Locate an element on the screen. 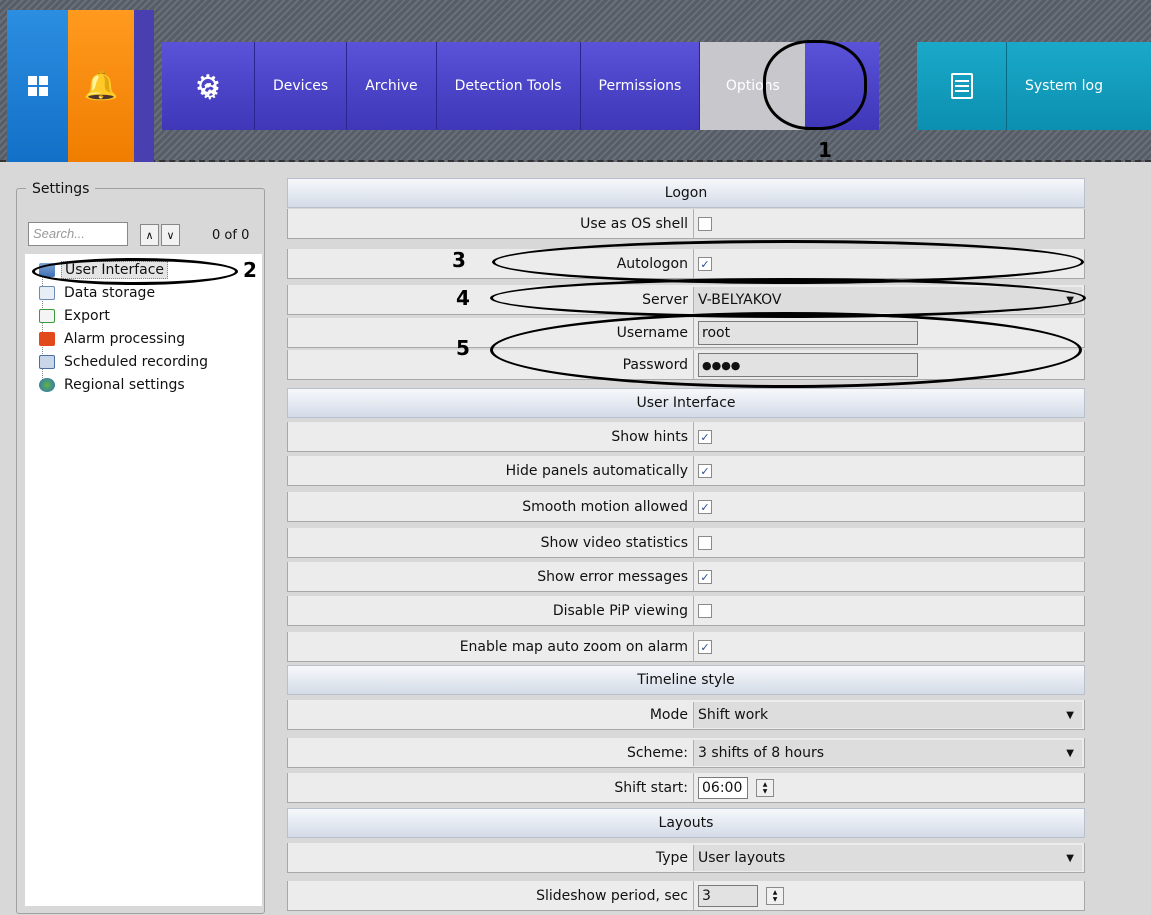 The image size is (1151, 915). schedule-icon is located at coordinates (47, 362).